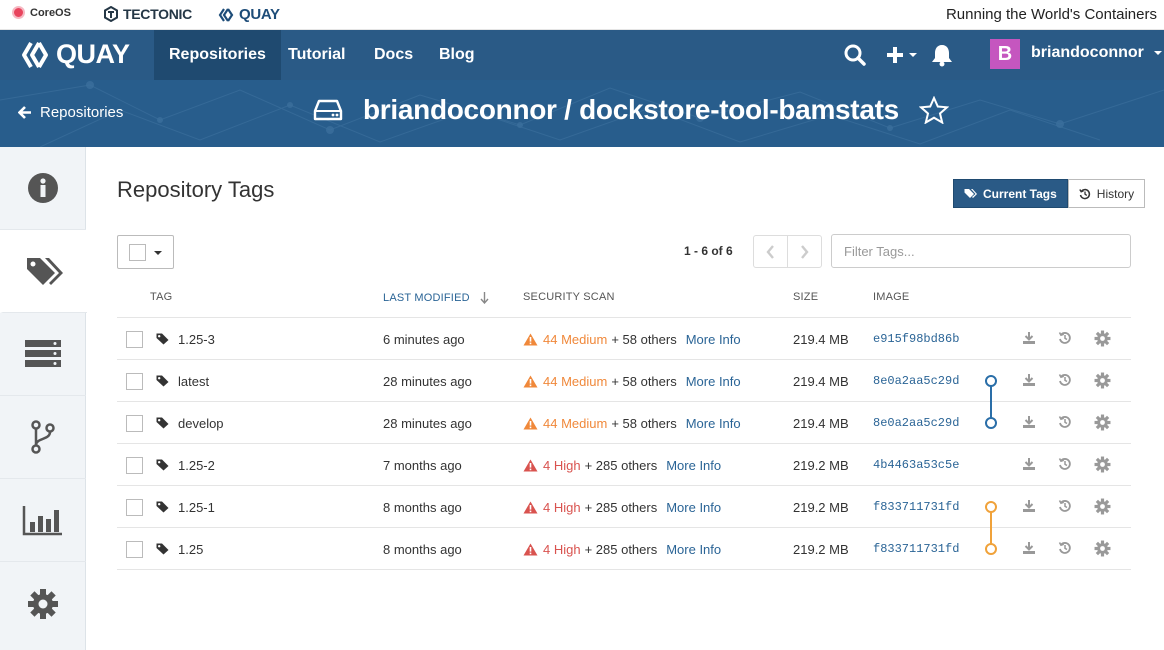  Describe the element at coordinates (632, 423) in the screenshot. I see `security-scan-cell: 44 Medium + 58 others More Info` at that location.